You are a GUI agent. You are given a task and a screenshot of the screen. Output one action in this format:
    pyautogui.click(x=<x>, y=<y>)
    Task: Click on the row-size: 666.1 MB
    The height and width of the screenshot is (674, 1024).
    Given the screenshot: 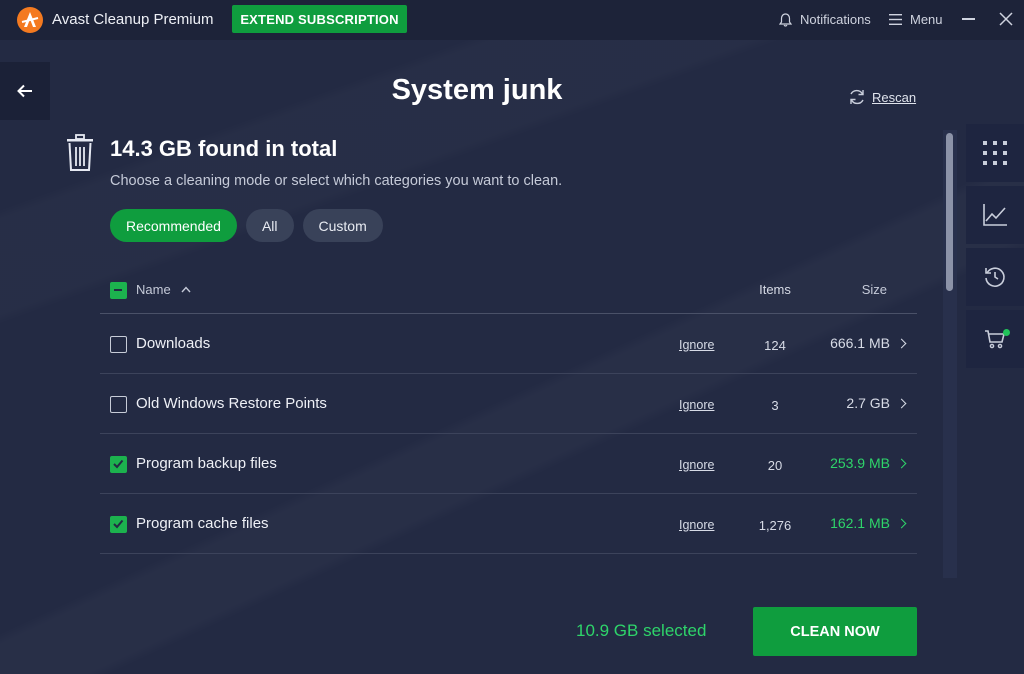 What is the action you would take?
    pyautogui.click(x=868, y=343)
    